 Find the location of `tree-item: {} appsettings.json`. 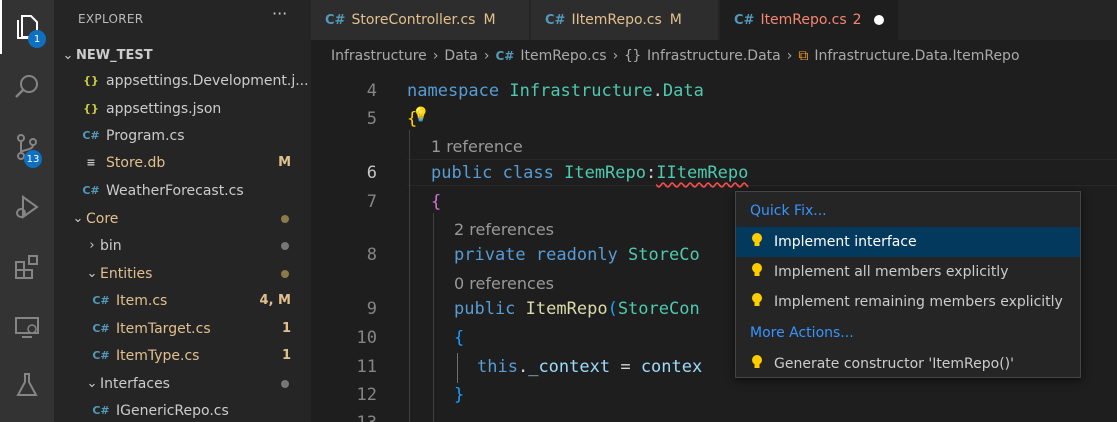

tree-item: {} appsettings.json is located at coordinates (182, 108).